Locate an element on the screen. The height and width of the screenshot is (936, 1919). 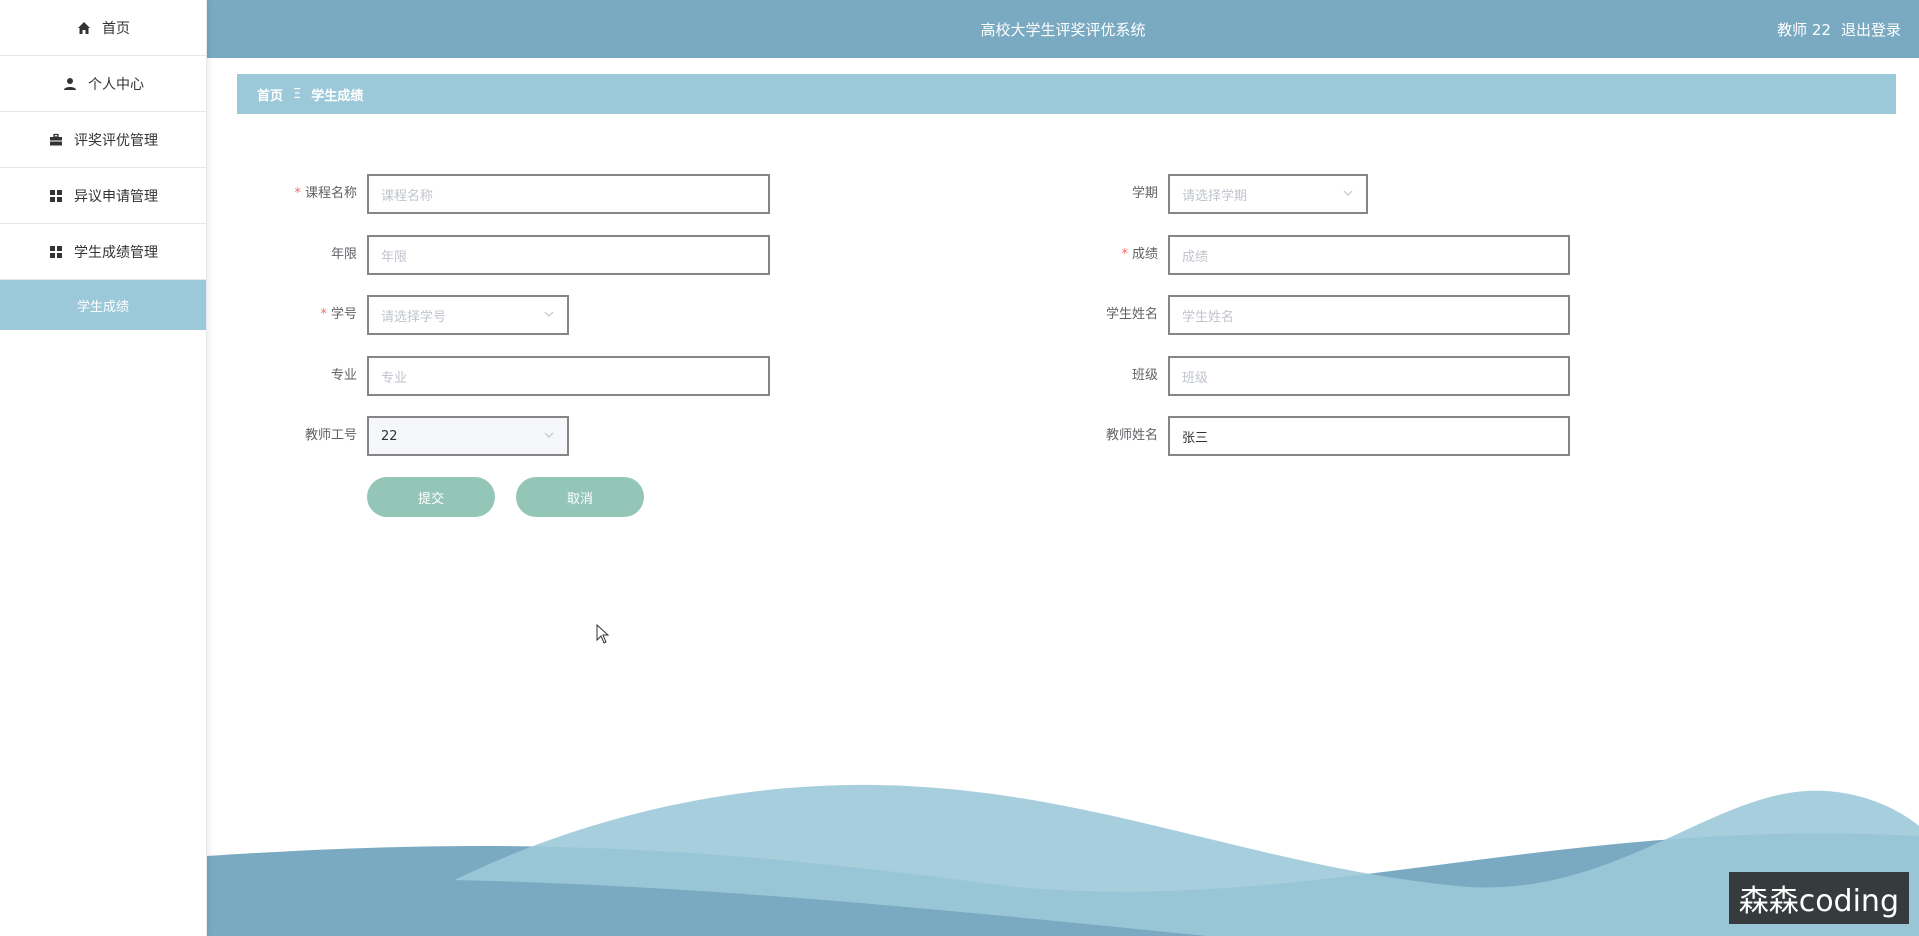
teacher-name-input: 张三 is located at coordinates (1369, 436).